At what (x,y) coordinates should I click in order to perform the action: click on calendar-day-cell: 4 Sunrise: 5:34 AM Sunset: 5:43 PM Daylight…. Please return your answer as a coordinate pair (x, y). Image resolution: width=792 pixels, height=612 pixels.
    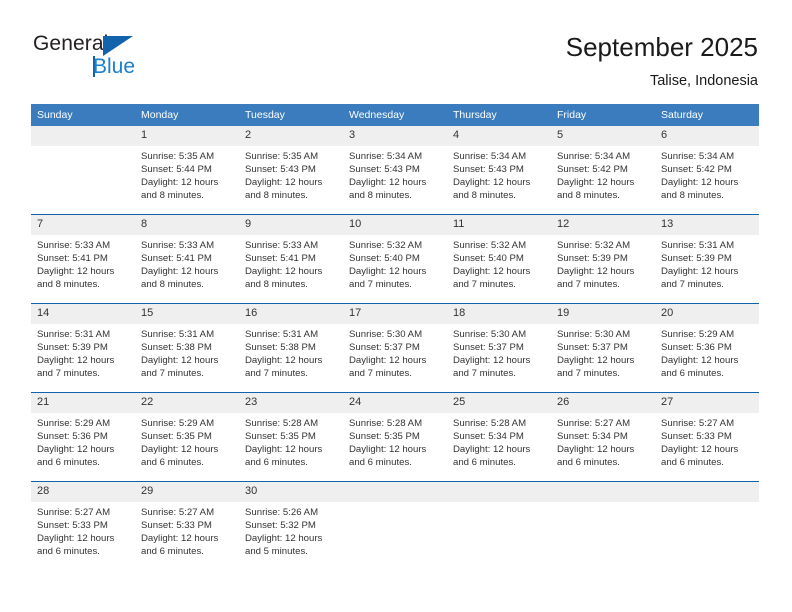
    Looking at the image, I should click on (499, 167).